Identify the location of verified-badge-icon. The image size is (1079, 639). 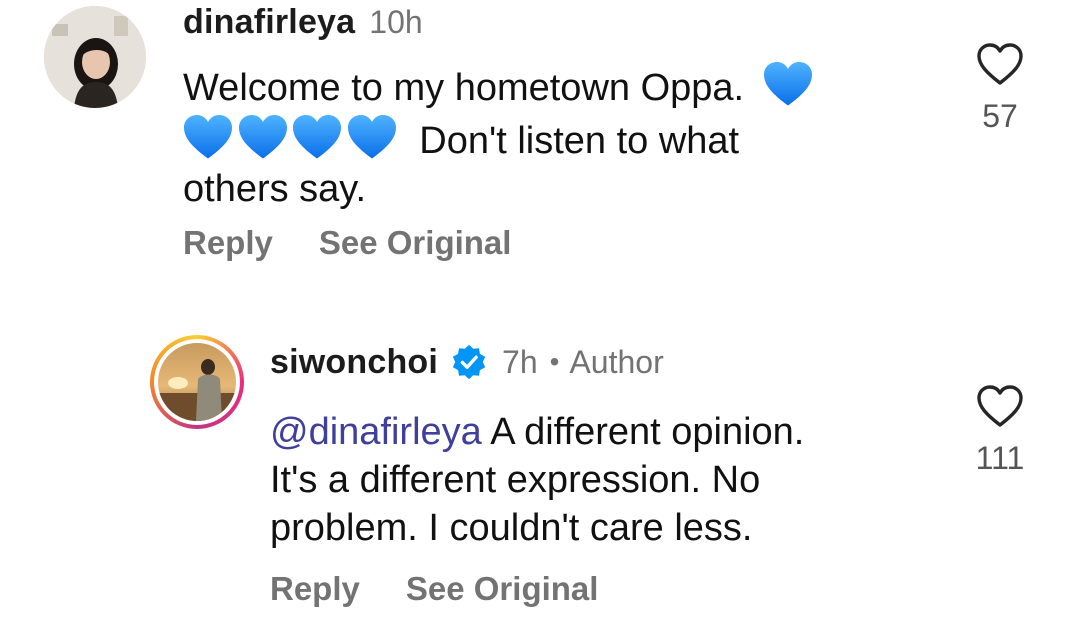
(469, 362).